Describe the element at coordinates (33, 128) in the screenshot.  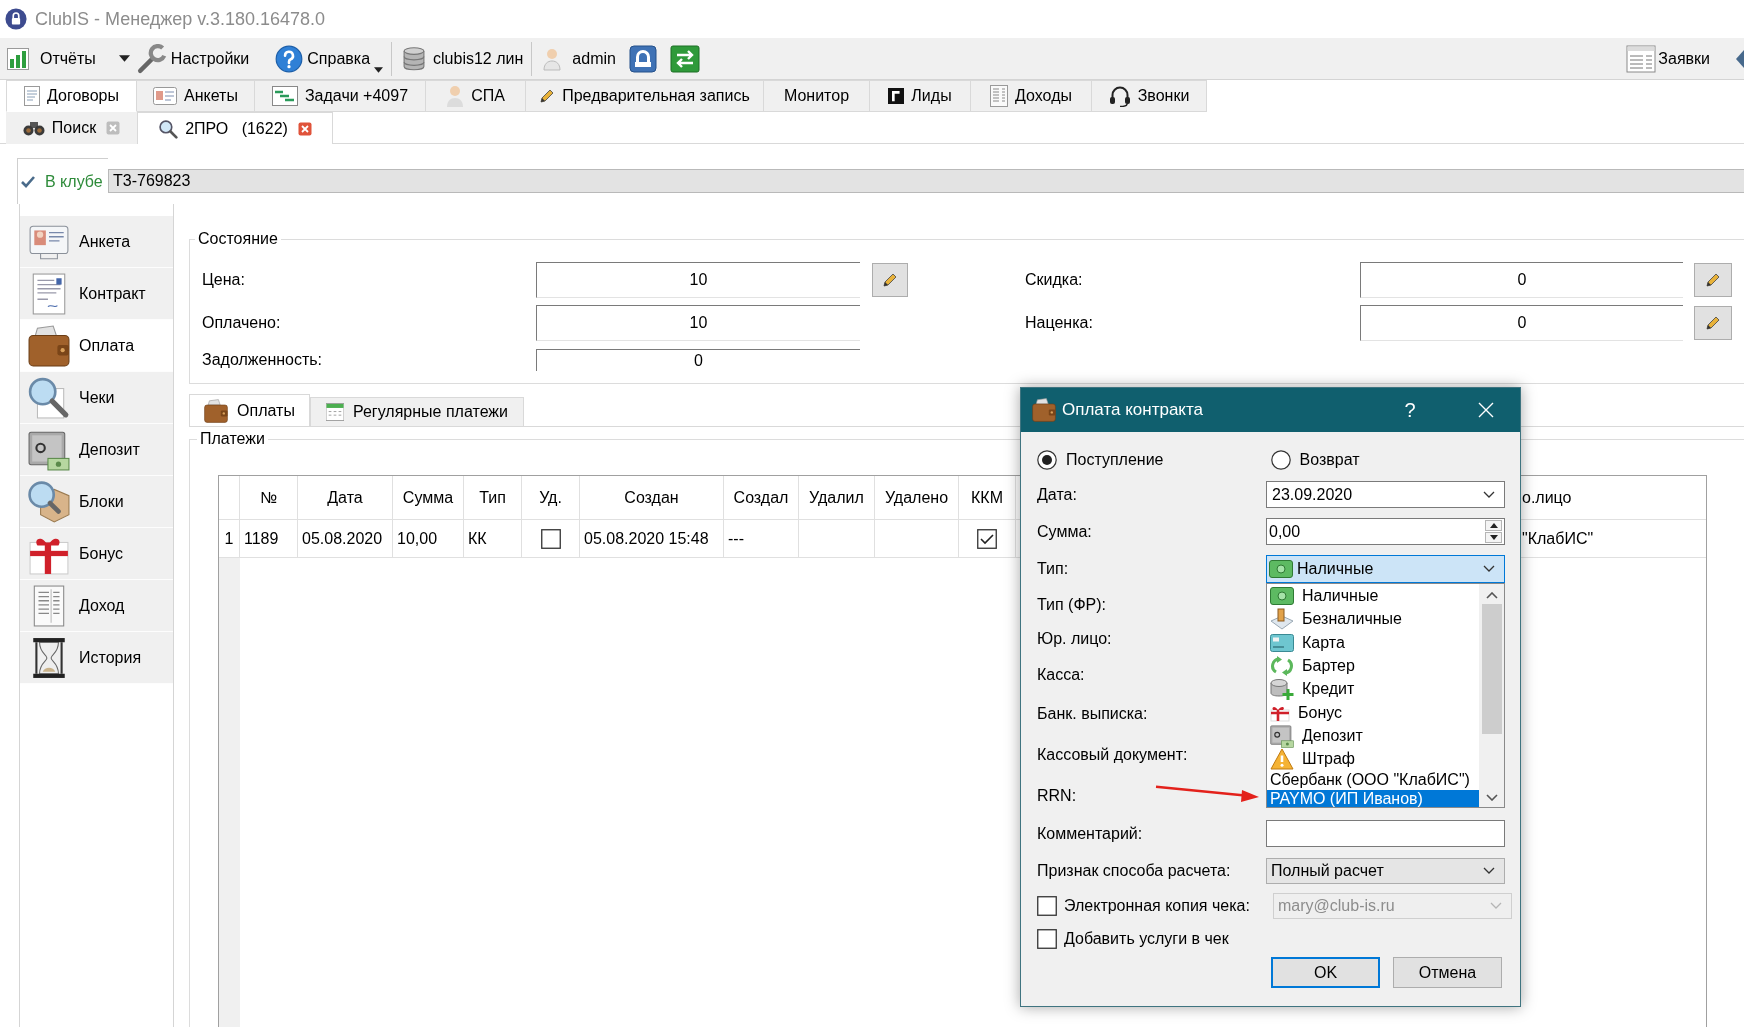
I see `binoculars-icon` at that location.